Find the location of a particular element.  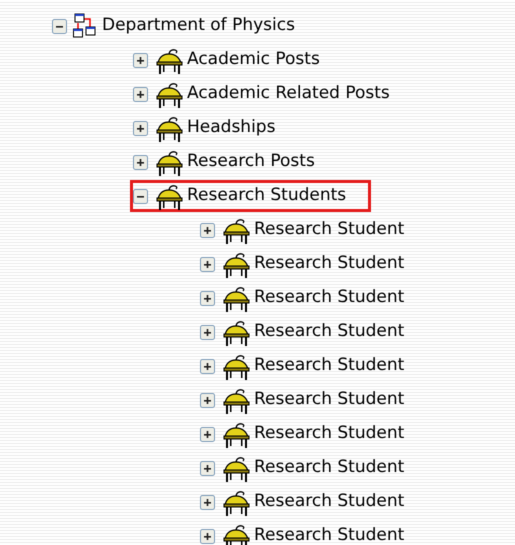

node-label: Academic Posts is located at coordinates (253, 60).